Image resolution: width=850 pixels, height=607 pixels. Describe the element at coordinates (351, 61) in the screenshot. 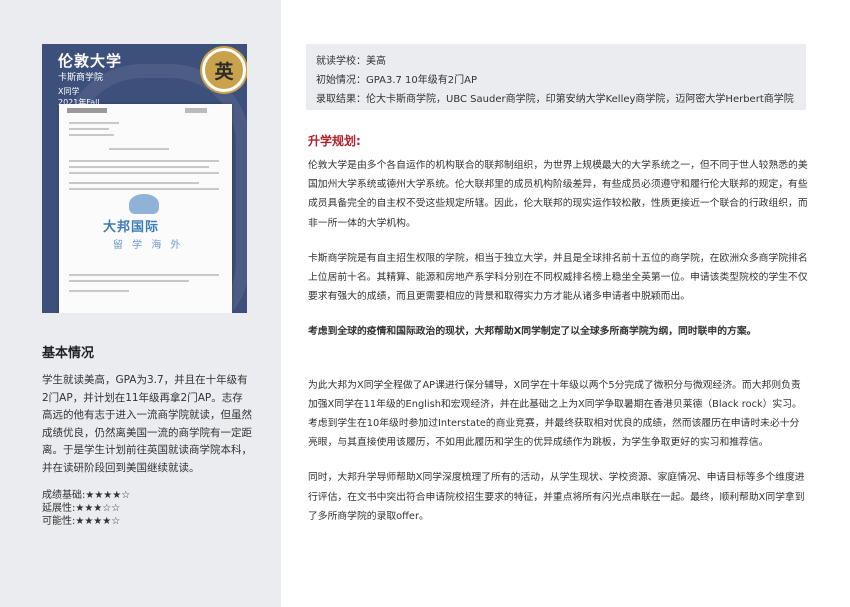

I see `info-school: 就读学校：美高` at that location.